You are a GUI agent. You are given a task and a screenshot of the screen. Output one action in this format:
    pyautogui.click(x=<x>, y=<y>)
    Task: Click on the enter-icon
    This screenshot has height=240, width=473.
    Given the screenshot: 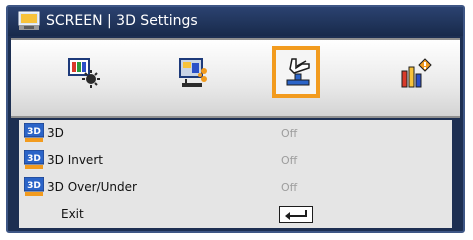 What is the action you would take?
    pyautogui.click(x=296, y=214)
    